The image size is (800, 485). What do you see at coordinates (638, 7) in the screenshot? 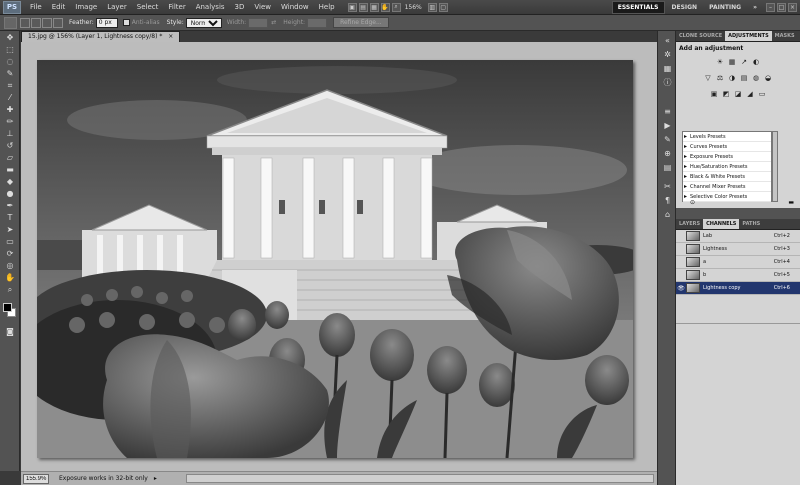
I see `workspace-essentials: ESSENTIALS` at bounding box center [638, 7].